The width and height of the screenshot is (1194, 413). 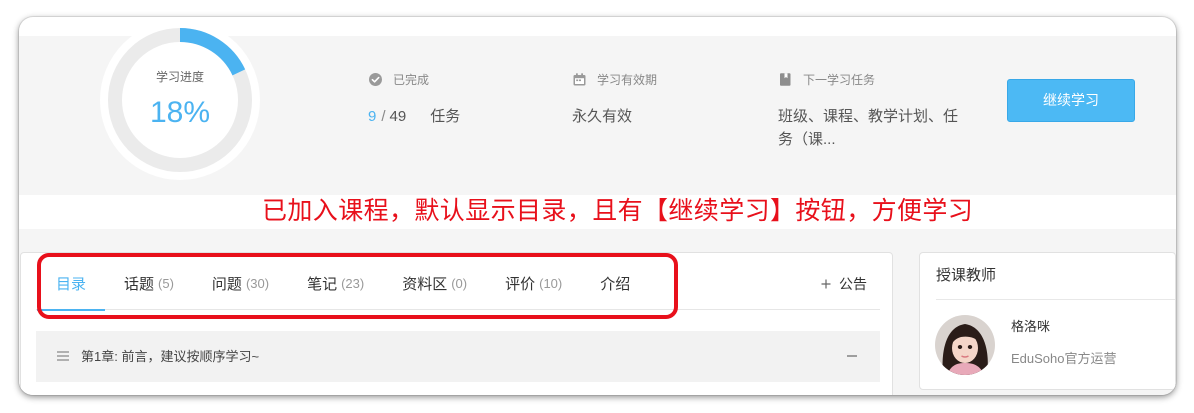 I want to click on chapter-row: 第1章: 前言，建议按顺序学习~, so click(x=458, y=356).